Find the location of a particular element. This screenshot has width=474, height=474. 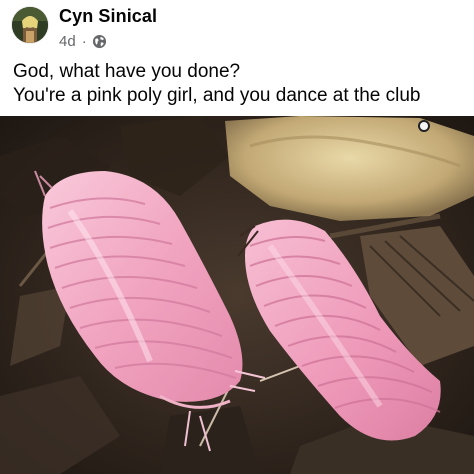

author-avatar is located at coordinates (30, 25).